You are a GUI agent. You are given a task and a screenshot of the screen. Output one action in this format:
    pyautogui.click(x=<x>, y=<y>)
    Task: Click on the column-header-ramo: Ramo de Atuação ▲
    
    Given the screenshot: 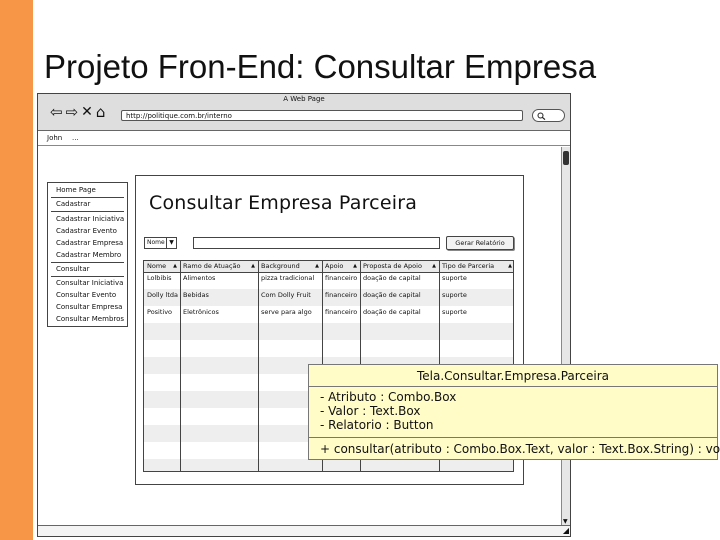 What is the action you would take?
    pyautogui.click(x=219, y=266)
    